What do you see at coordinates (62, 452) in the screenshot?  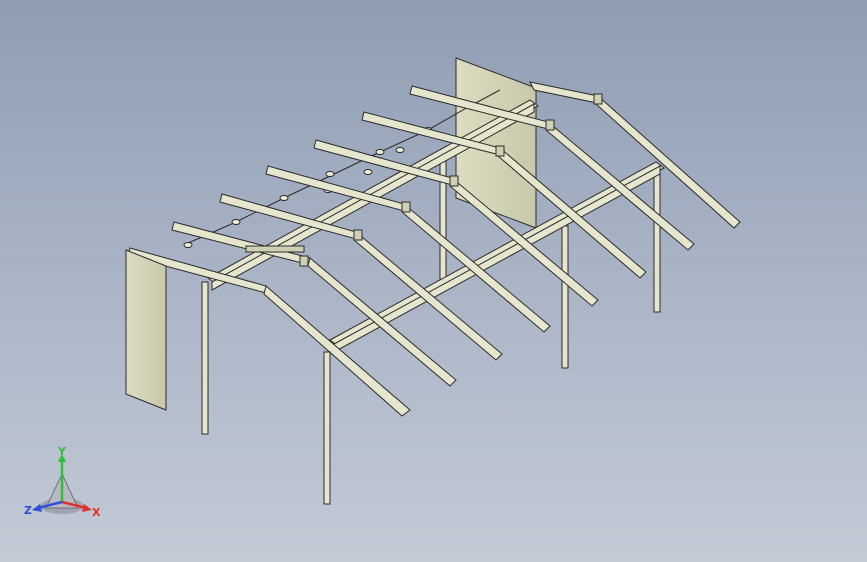 I see `y-axis-label: Y` at bounding box center [62, 452].